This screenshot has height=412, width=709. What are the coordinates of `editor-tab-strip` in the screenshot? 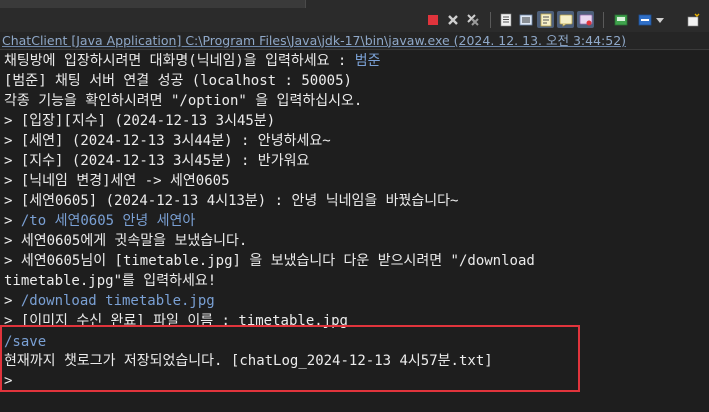 It's located at (354, 4).